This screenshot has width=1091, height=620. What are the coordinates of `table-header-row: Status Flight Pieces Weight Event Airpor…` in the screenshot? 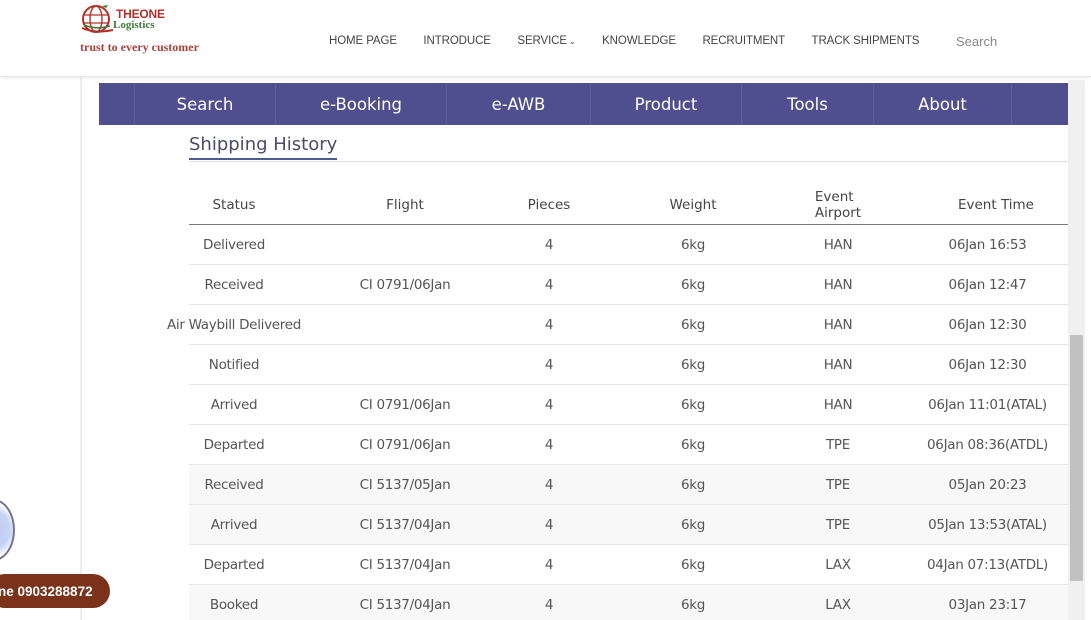 It's located at (628, 205).